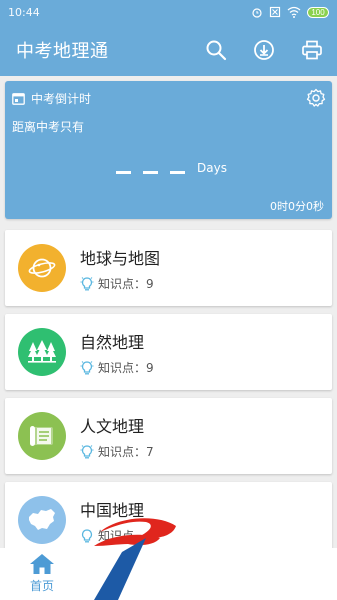 The image size is (337, 600). I want to click on download-icon, so click(264, 50).